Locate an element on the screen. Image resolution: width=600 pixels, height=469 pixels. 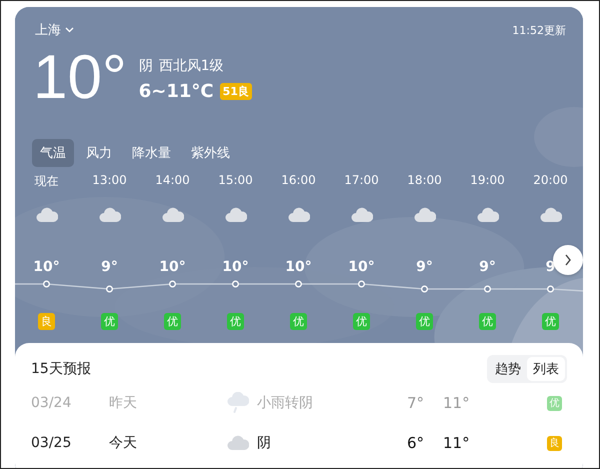
forecast-date: 03/25 is located at coordinates (51, 443).